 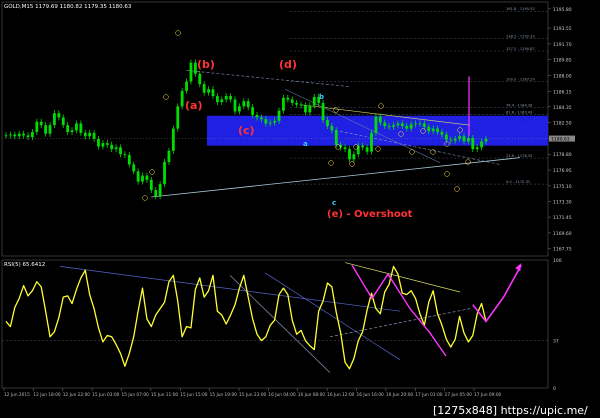 What do you see at coordinates (246, 130) in the screenshot?
I see `wave-label-c: (c)` at bounding box center [246, 130].